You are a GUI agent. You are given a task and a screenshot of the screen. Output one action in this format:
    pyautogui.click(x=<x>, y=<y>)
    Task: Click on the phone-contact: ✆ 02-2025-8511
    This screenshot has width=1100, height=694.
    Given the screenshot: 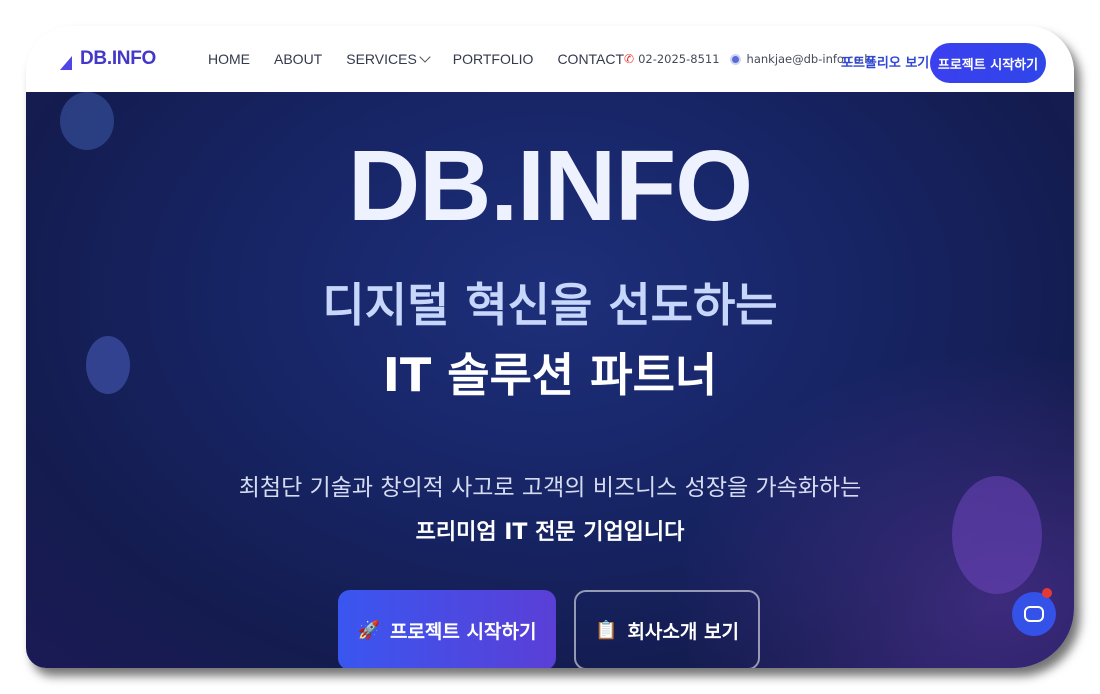 What is the action you would take?
    pyautogui.click(x=672, y=59)
    